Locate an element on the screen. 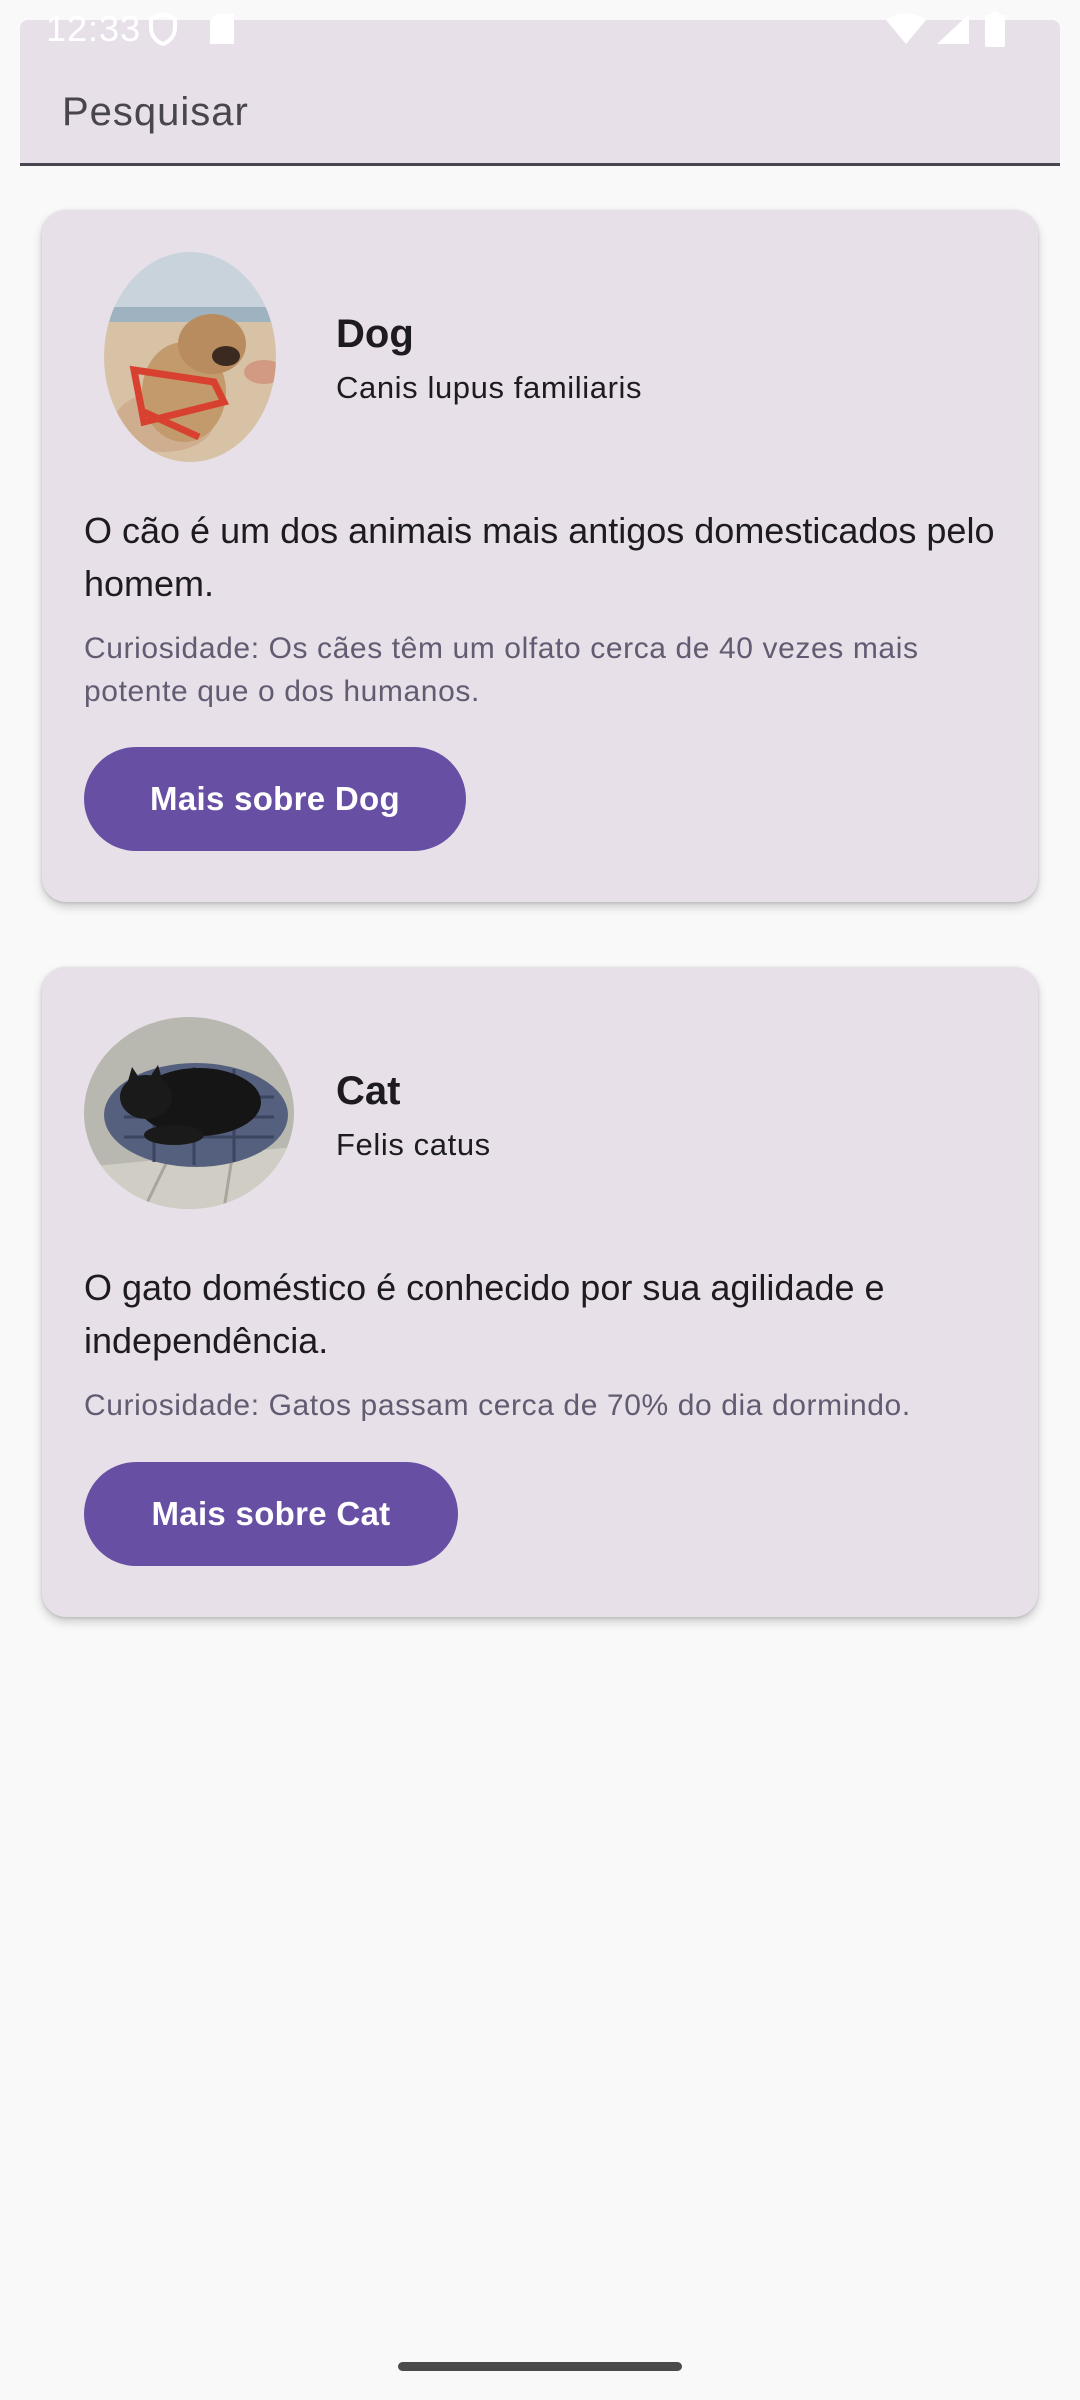 The width and height of the screenshot is (1080, 2400). sd-card-icon is located at coordinates (222, 29).